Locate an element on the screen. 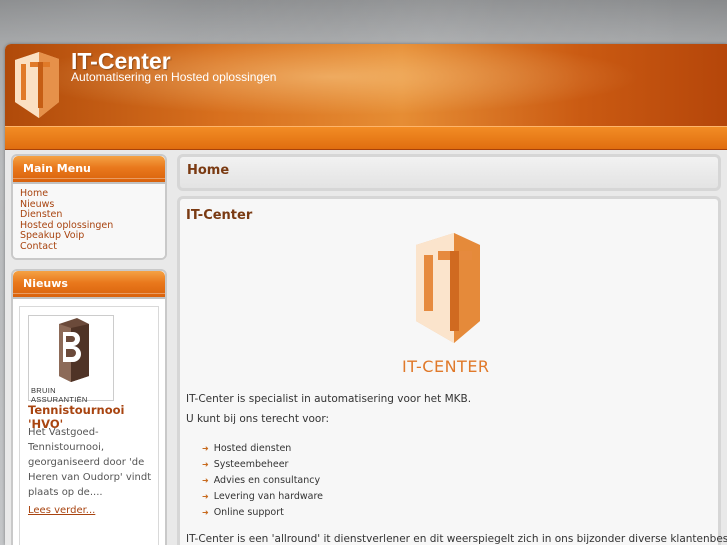 This screenshot has width=727, height=545. list-item: ➜ Hosted diensten is located at coordinates (247, 448).